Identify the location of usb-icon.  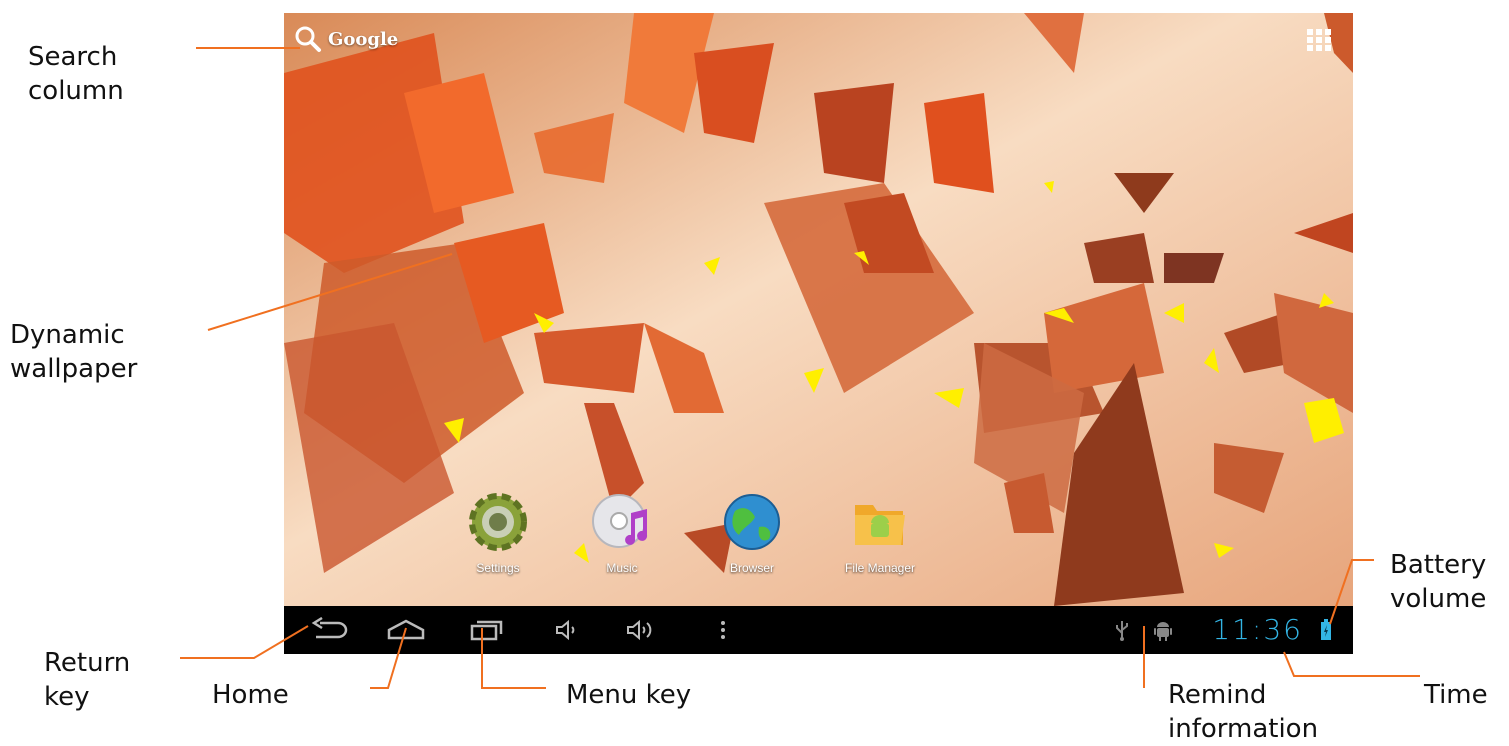
(1122, 631).